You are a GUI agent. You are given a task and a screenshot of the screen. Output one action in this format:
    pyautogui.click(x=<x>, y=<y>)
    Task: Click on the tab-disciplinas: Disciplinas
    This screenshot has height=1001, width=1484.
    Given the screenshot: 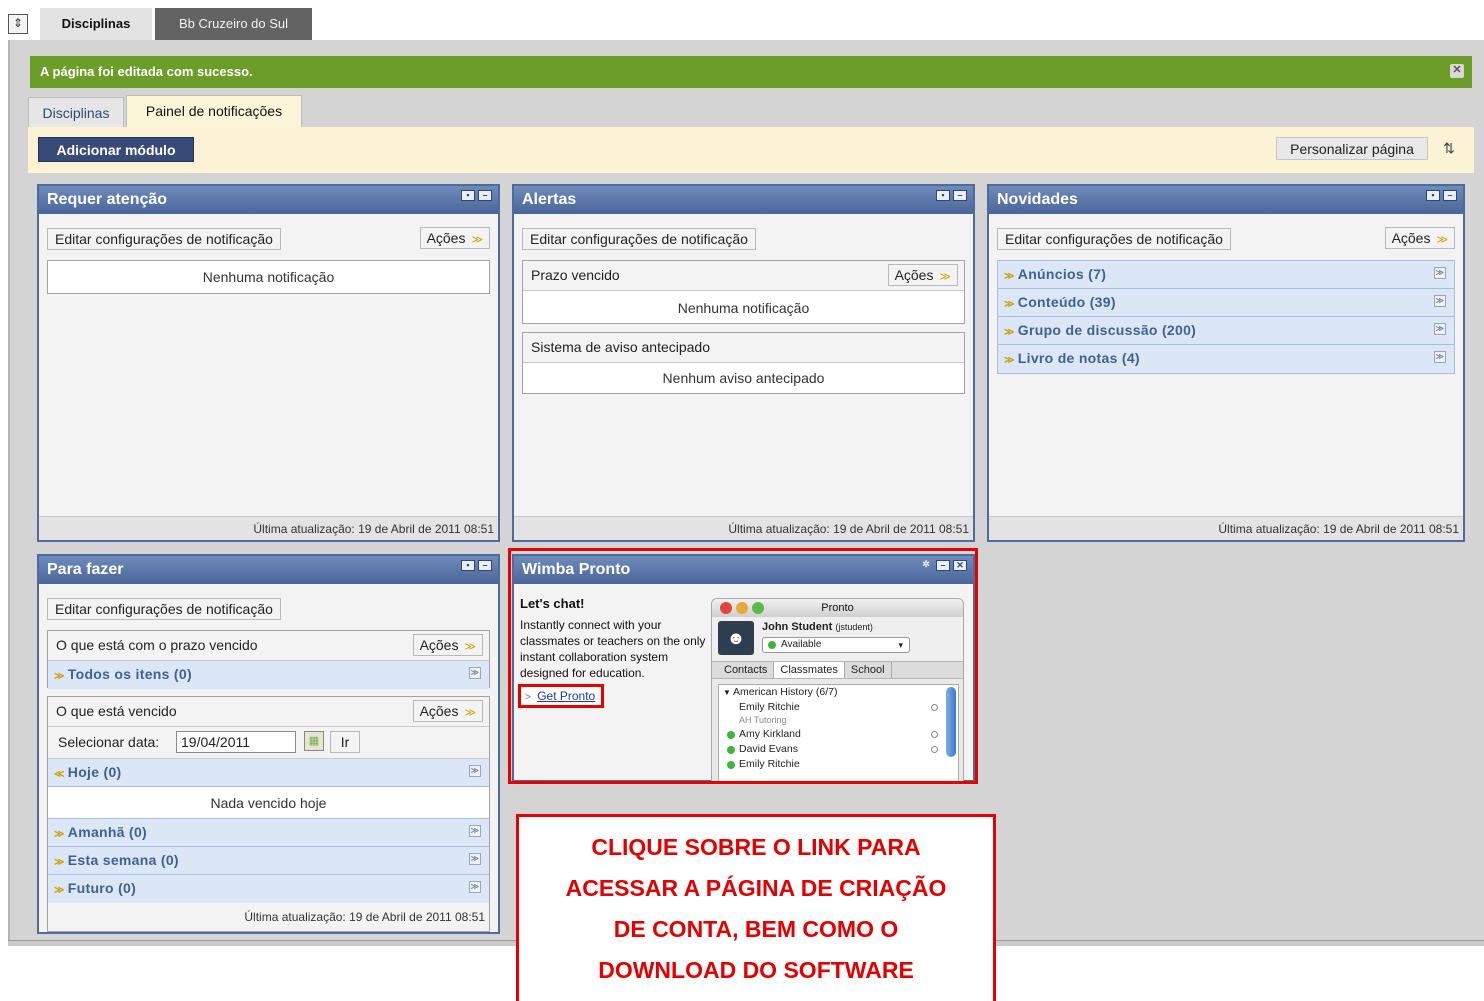 What is the action you would take?
    pyautogui.click(x=76, y=112)
    